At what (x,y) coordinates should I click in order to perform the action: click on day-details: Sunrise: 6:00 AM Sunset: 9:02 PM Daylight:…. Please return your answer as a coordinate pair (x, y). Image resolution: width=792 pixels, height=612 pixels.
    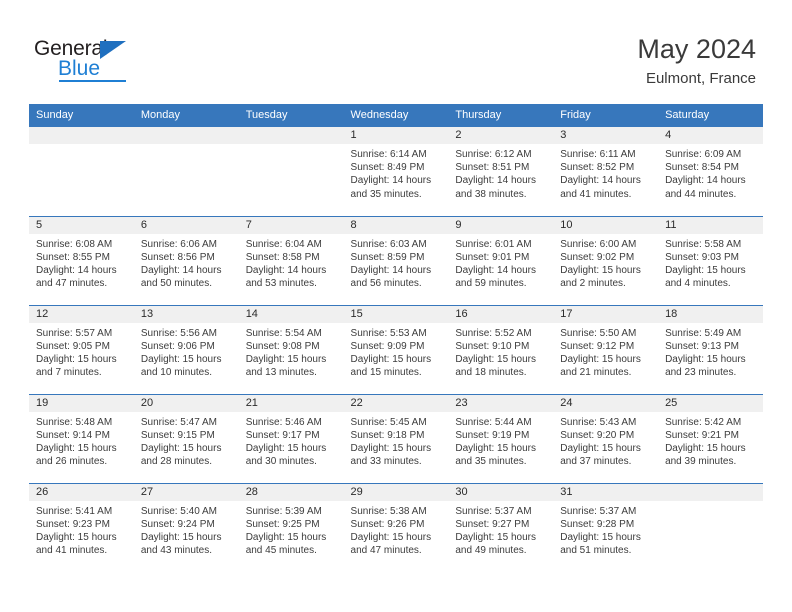
    Looking at the image, I should click on (605, 262).